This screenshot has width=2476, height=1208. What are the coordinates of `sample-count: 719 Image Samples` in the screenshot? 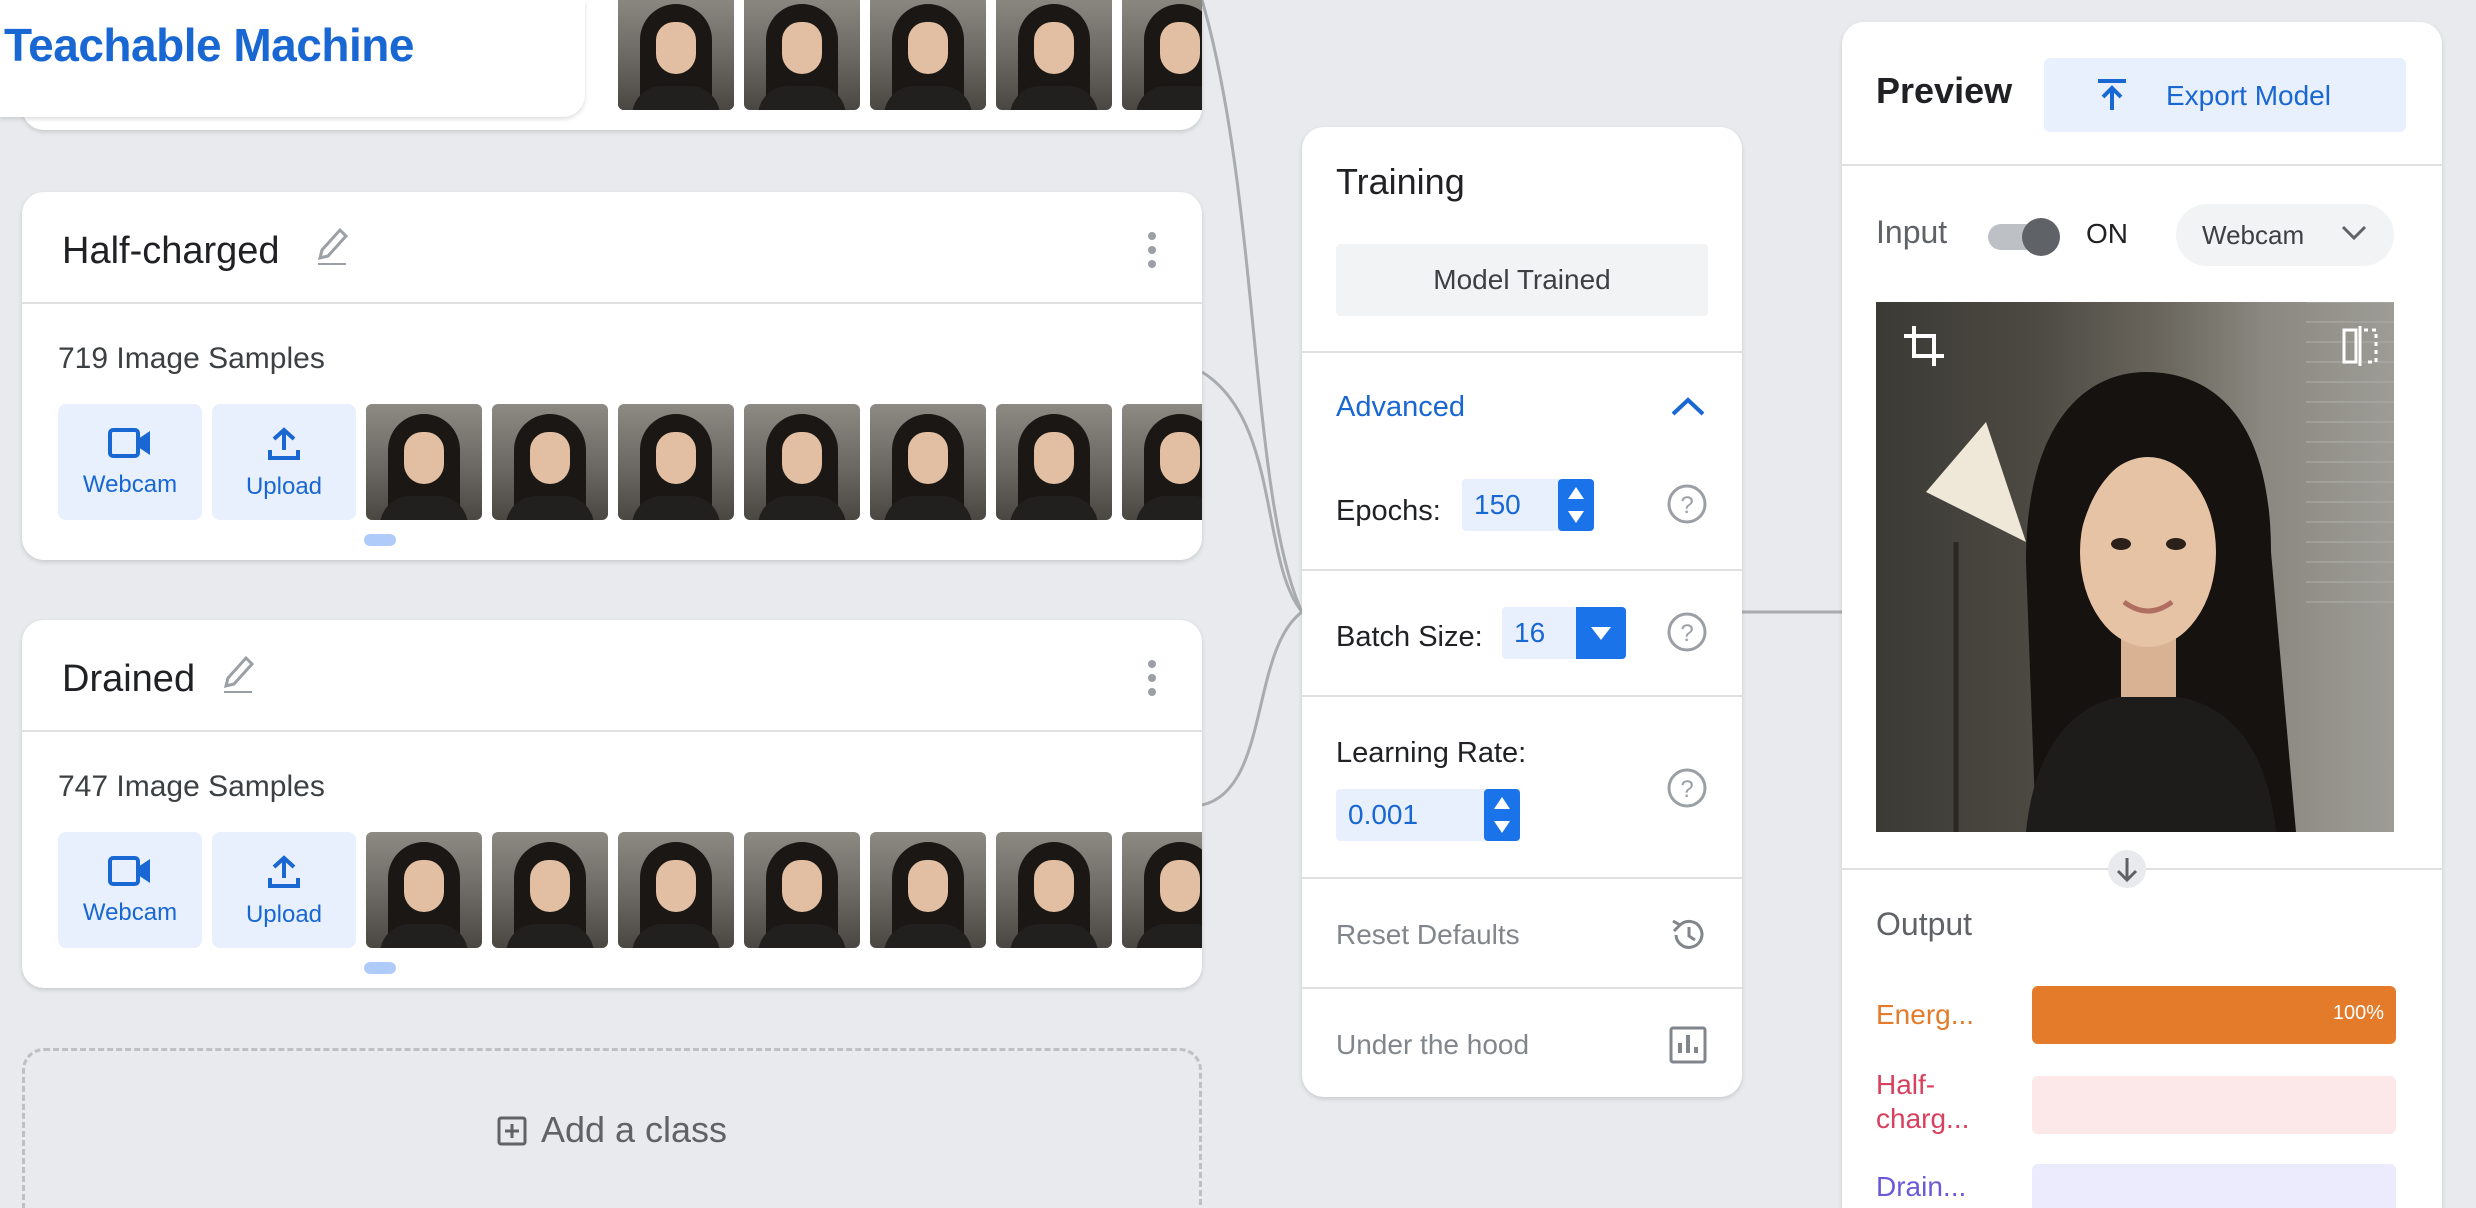 It's located at (191, 358).